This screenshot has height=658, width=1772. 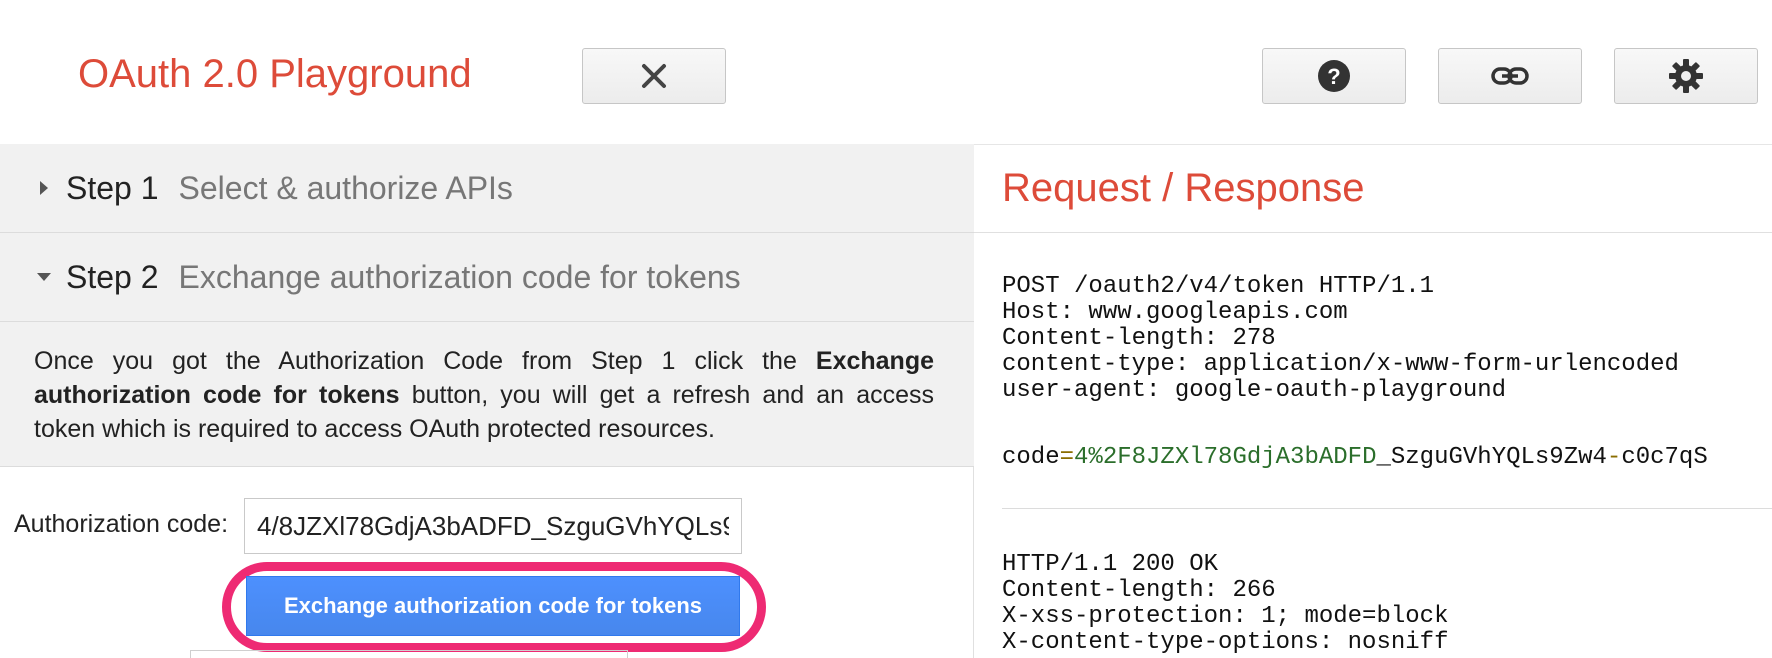 I want to click on help-button: ?, so click(x=1334, y=76).